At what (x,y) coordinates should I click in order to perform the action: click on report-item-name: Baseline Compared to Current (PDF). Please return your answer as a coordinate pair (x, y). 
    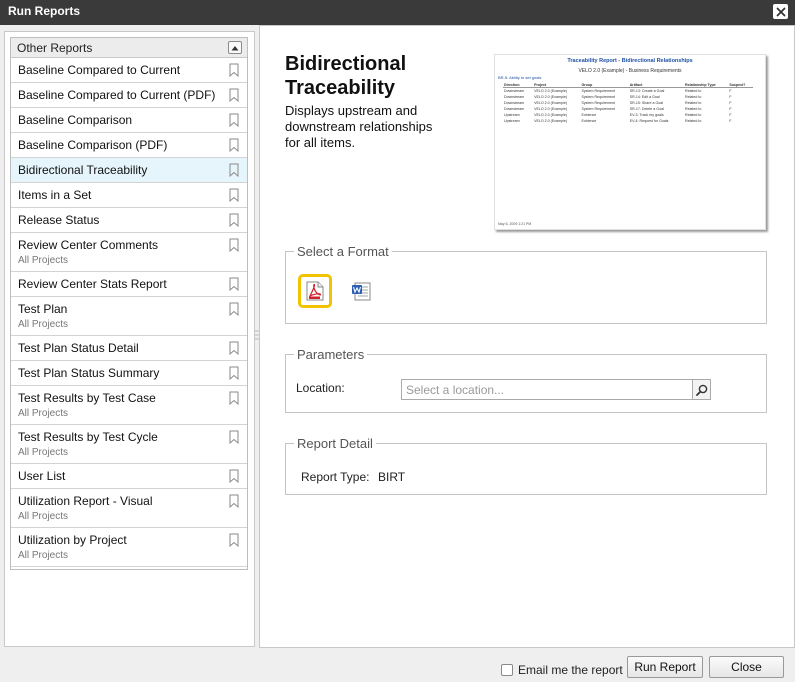
    Looking at the image, I should click on (117, 95).